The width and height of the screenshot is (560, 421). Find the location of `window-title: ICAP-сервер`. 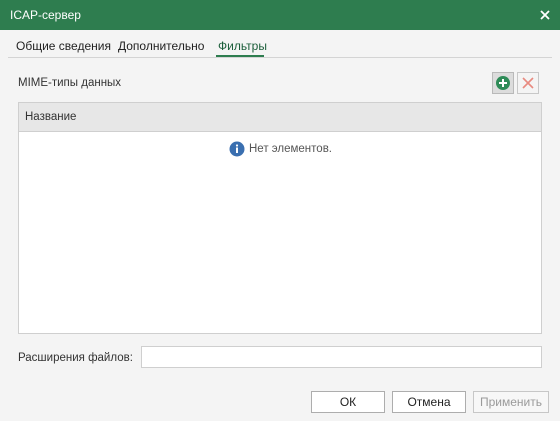

window-title: ICAP-сервер is located at coordinates (45, 15).